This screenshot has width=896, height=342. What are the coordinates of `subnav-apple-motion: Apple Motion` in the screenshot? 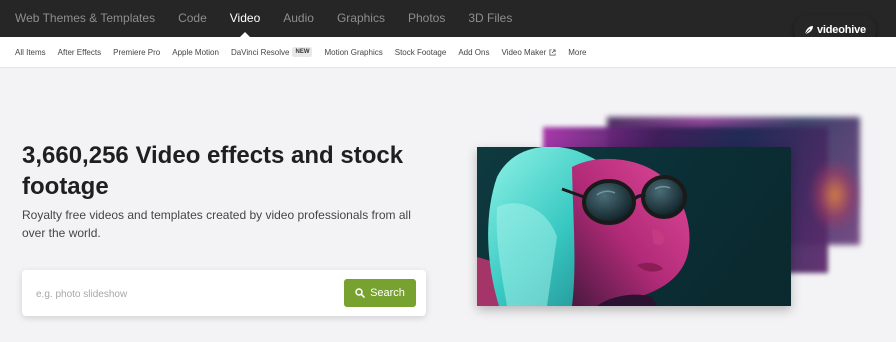 It's located at (195, 52).